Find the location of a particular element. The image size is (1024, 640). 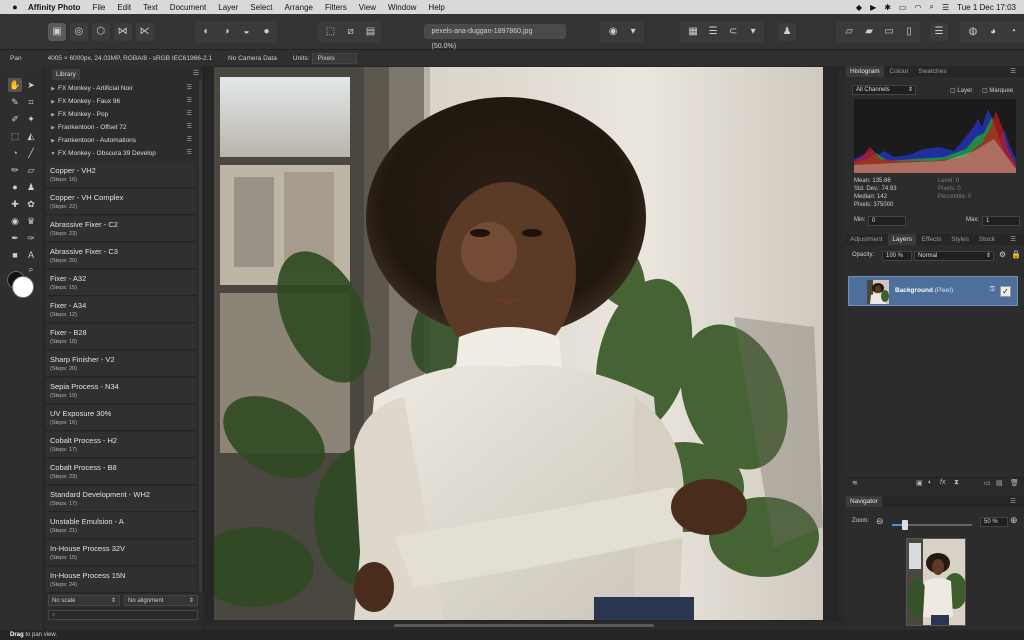

library-group: ▶ FX Monkey - Faux 96 ☰ is located at coordinates (121, 101).